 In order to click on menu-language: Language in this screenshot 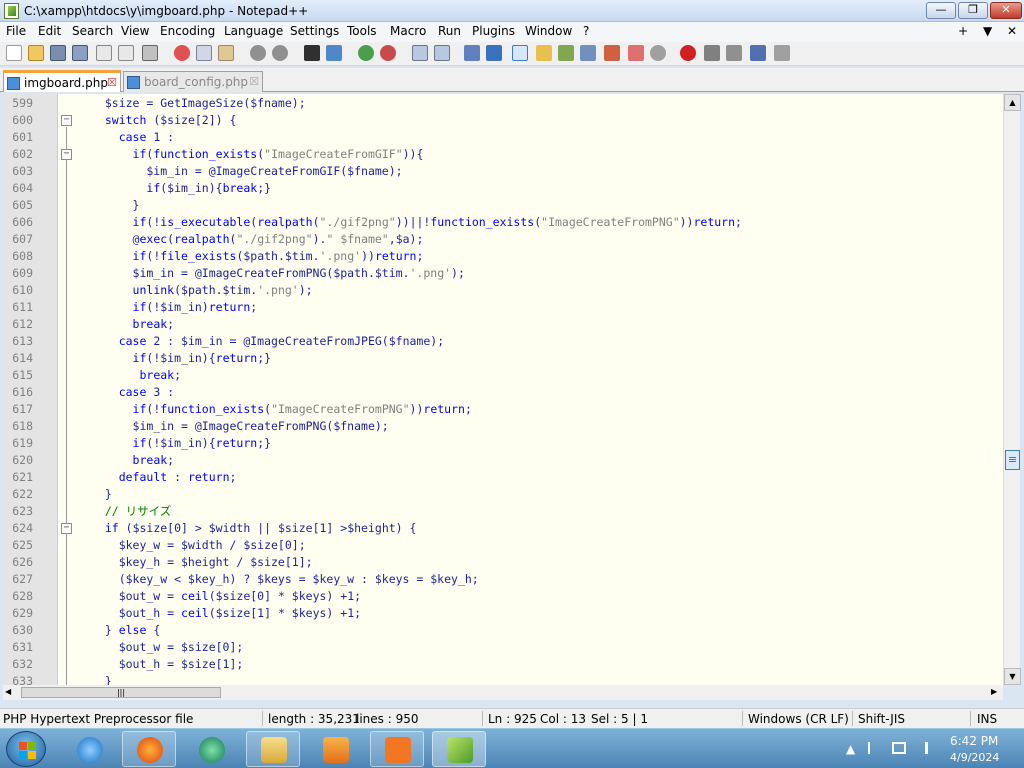, I will do `click(253, 31)`.